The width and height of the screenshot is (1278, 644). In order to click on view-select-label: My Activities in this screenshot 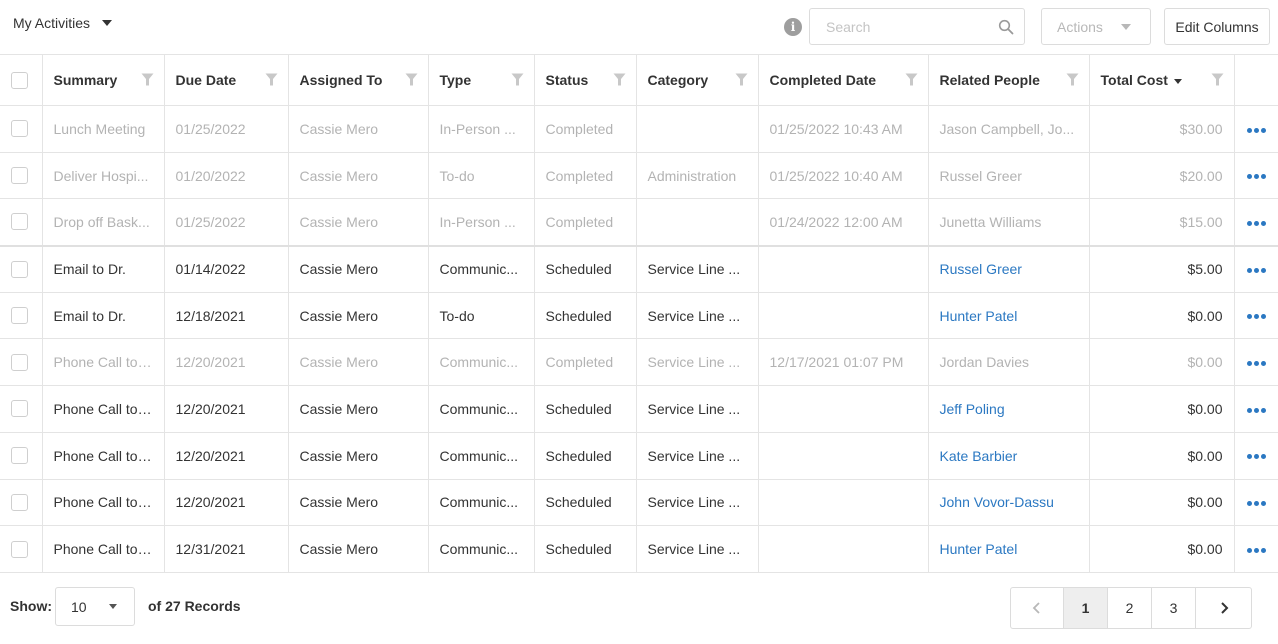, I will do `click(52, 23)`.